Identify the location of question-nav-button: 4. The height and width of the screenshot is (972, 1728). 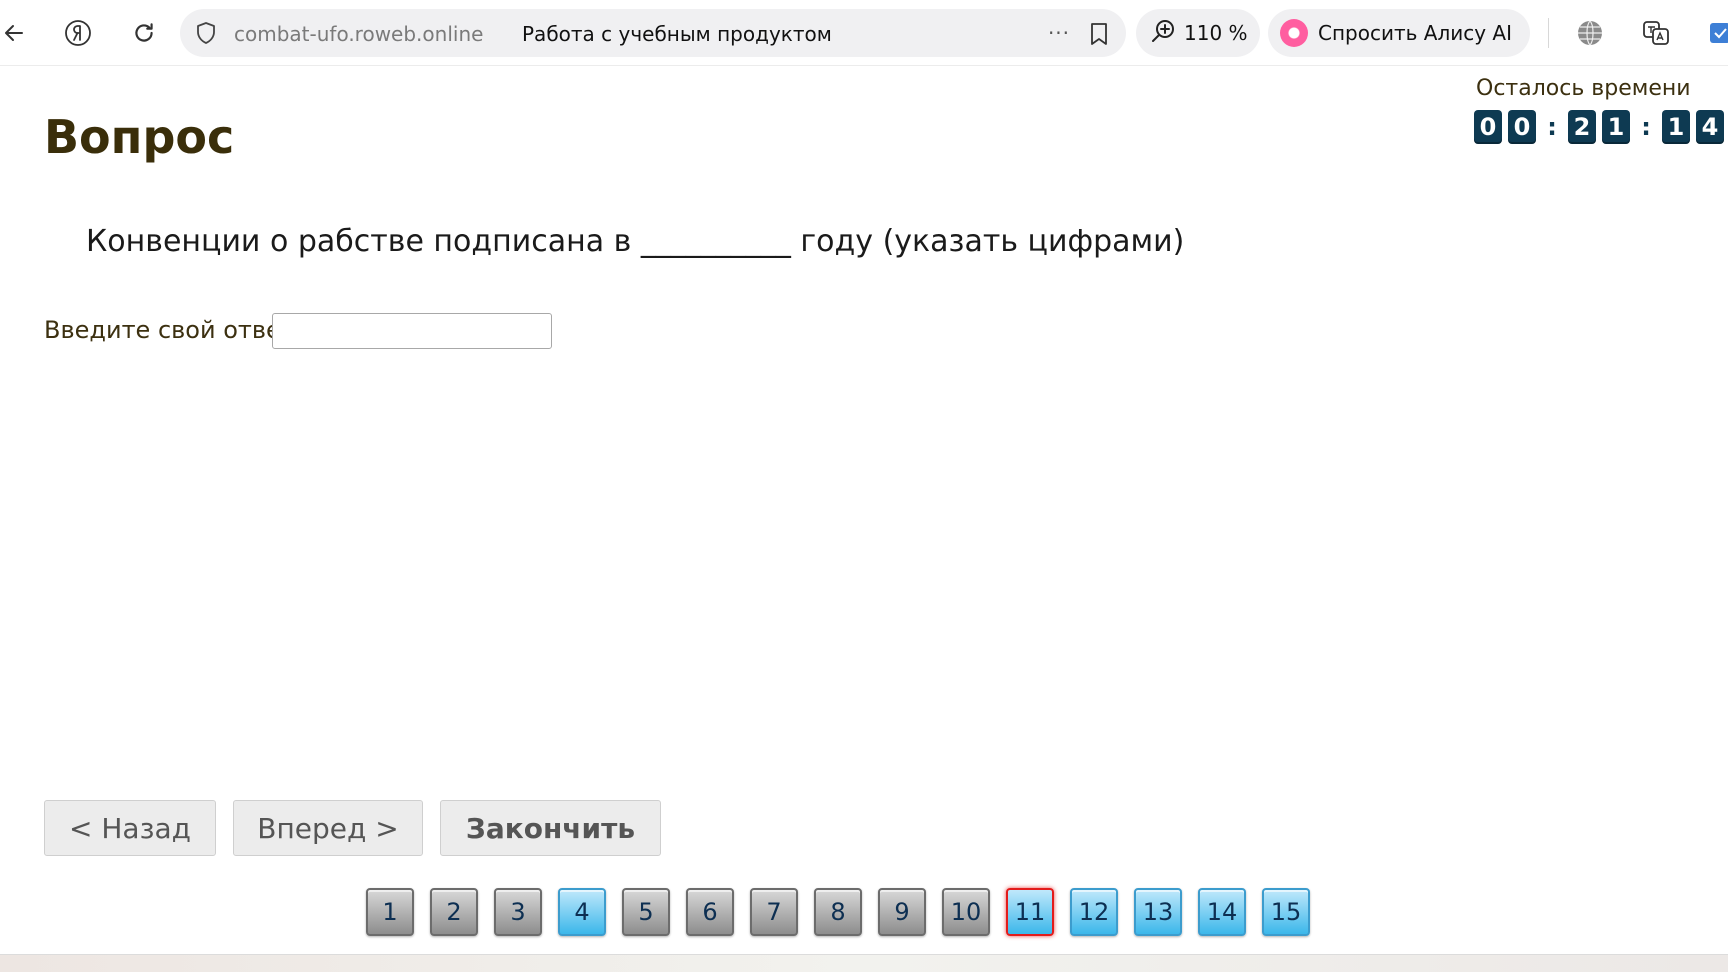
(582, 912).